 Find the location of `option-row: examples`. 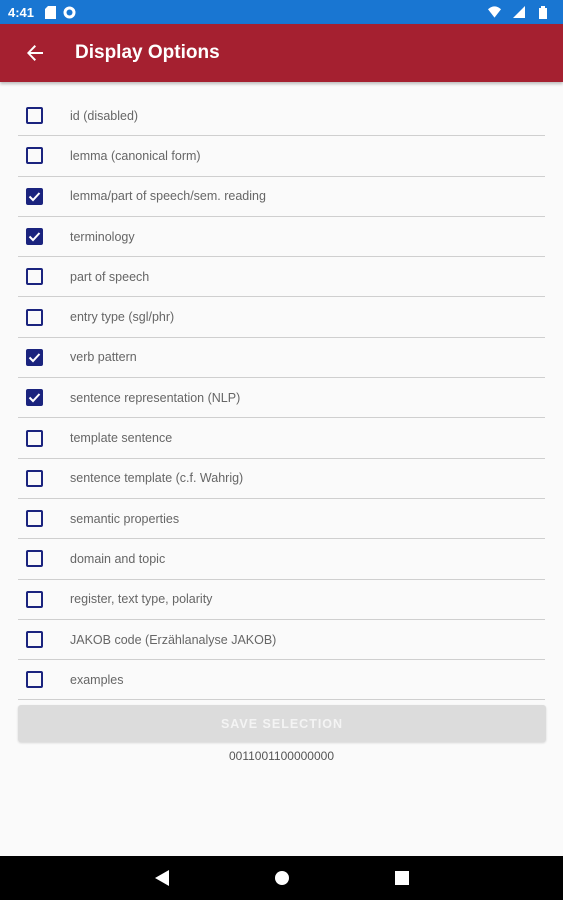

option-row: examples is located at coordinates (281, 680).